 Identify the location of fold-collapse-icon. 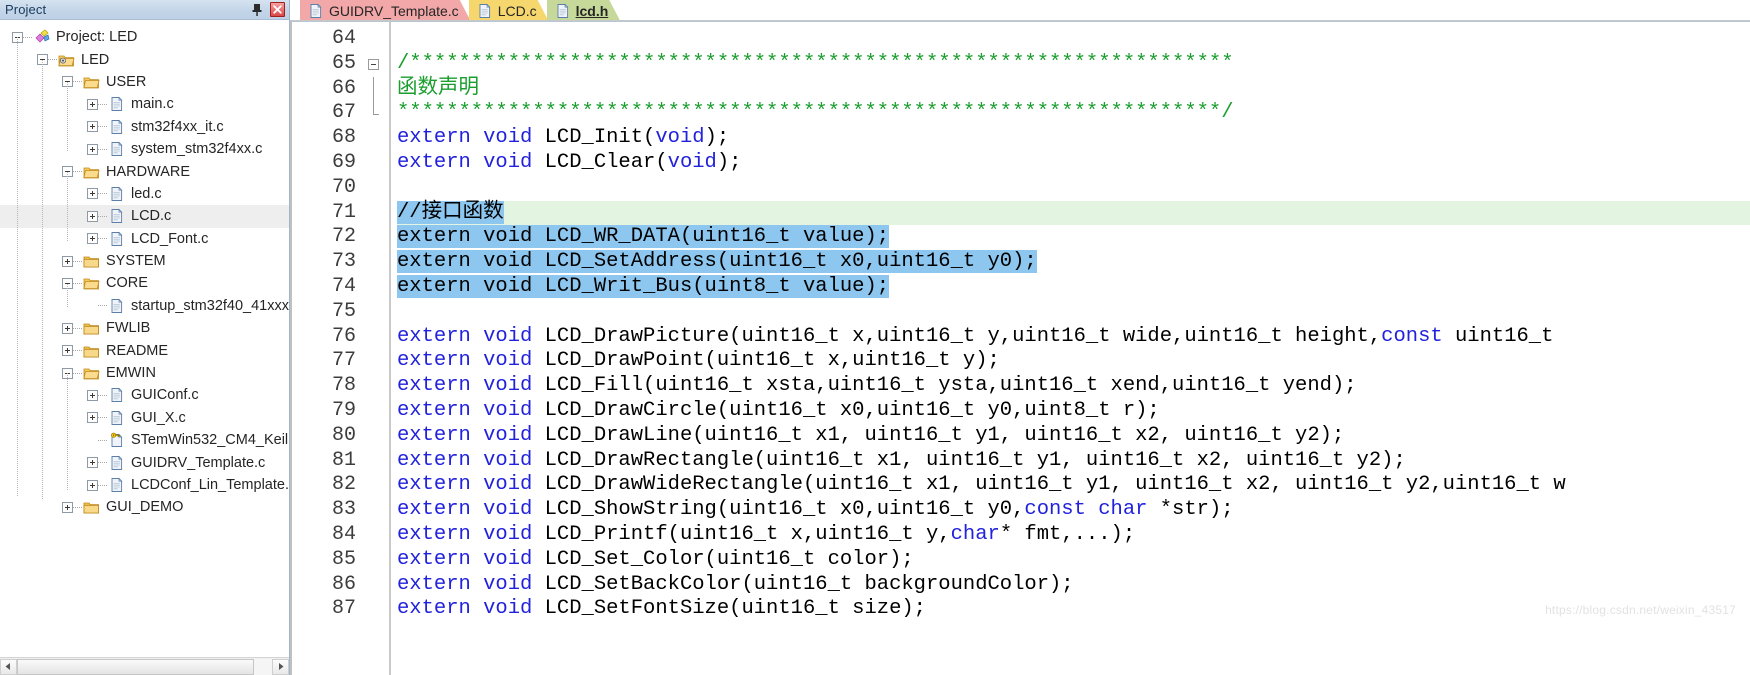
(373, 64).